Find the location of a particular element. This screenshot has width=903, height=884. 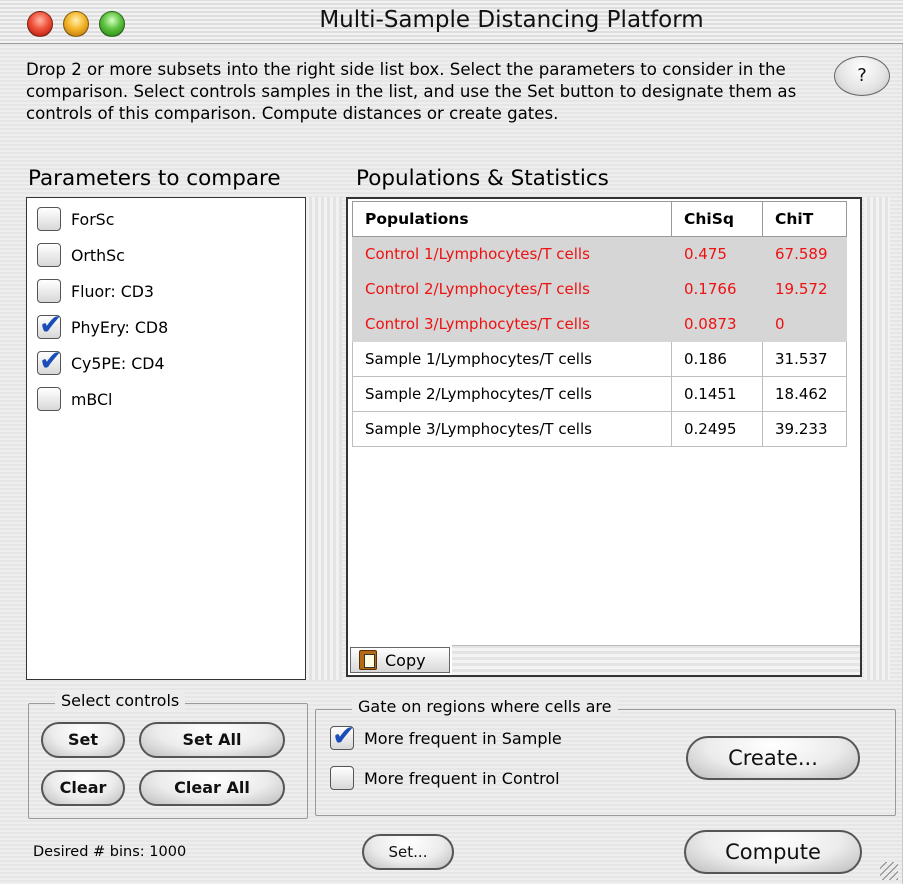

param-item-mbcl: mBCl is located at coordinates (74, 399).